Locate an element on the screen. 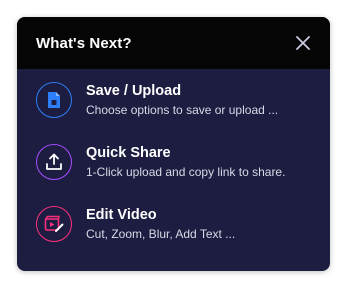 This screenshot has height=283, width=349. dialog-title: What's Next? is located at coordinates (84, 43).